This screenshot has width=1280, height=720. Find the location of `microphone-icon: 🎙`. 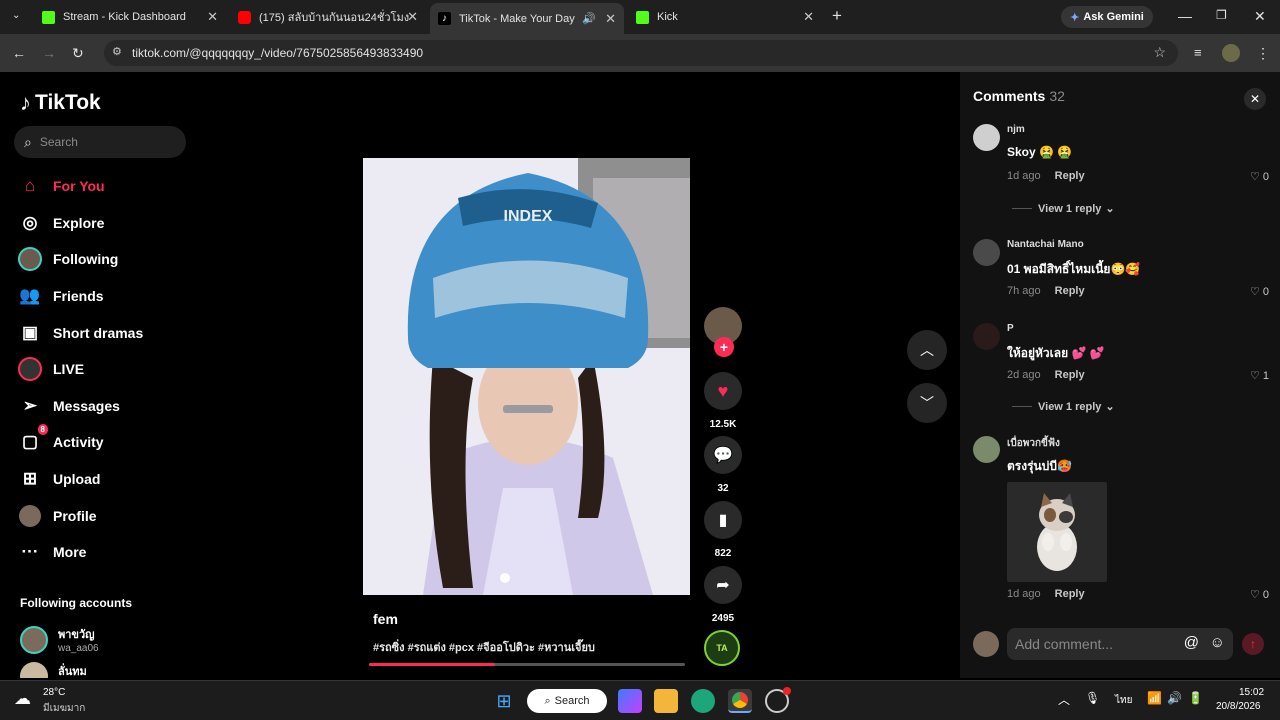

microphone-icon: 🎙 is located at coordinates (1092, 698).